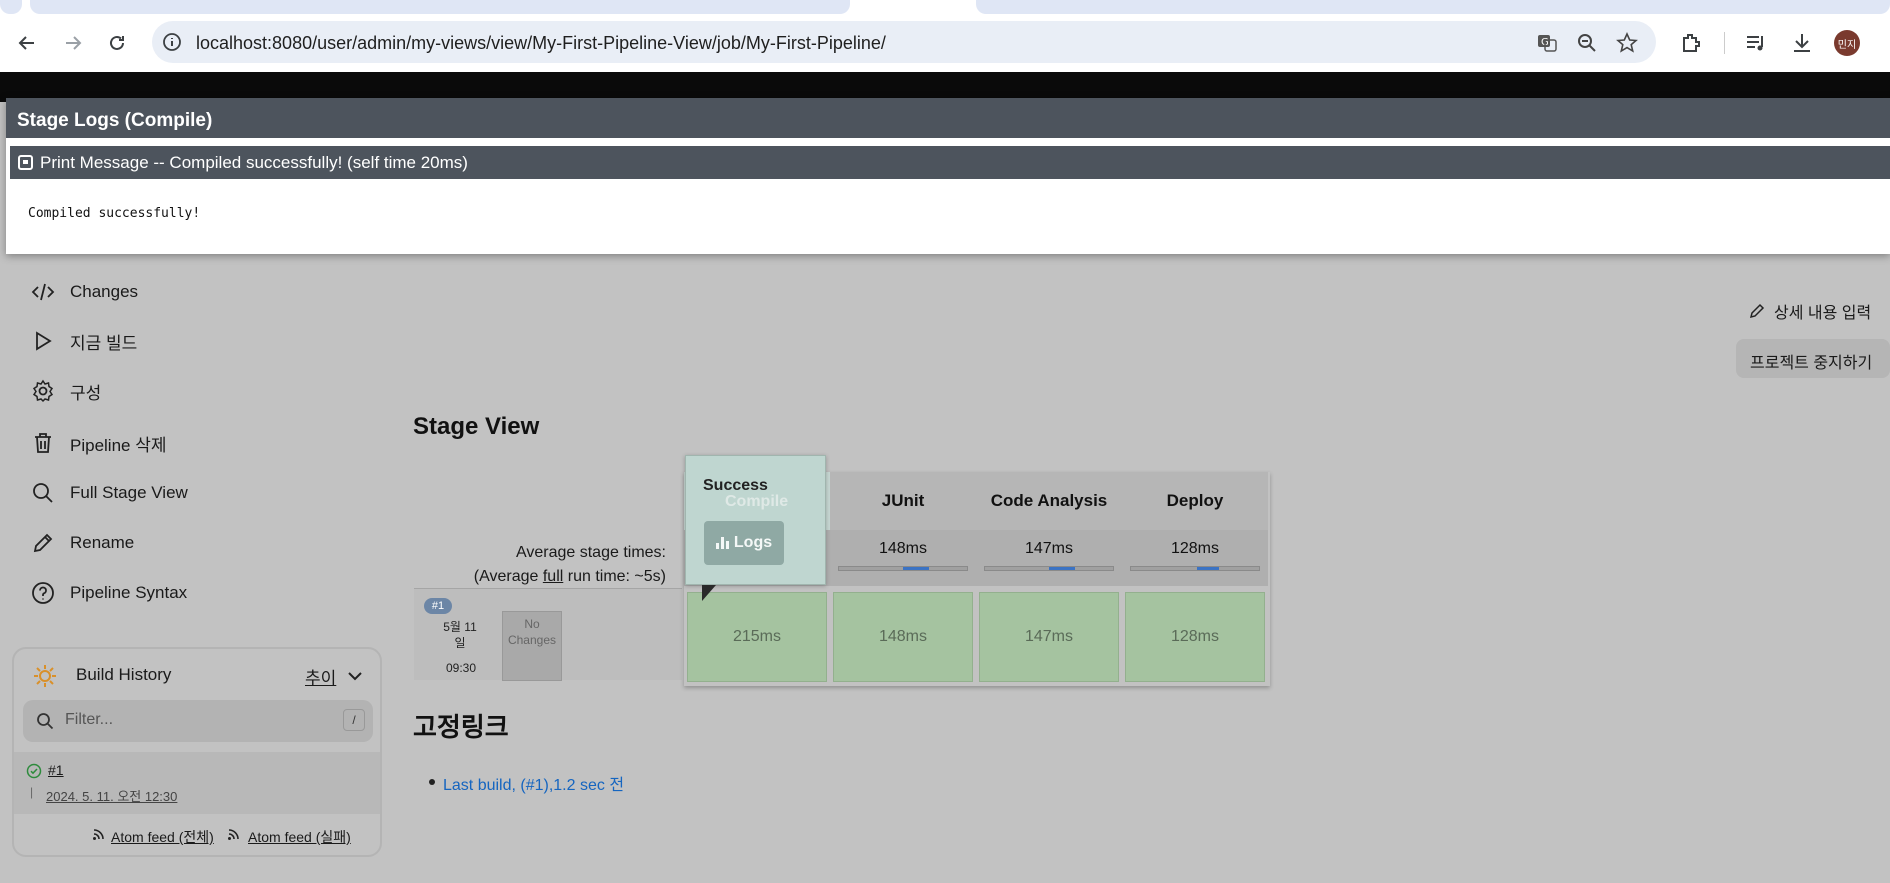 This screenshot has width=1890, height=883. What do you see at coordinates (104, 291) in the screenshot?
I see `sidebar-item-label: Changes` at bounding box center [104, 291].